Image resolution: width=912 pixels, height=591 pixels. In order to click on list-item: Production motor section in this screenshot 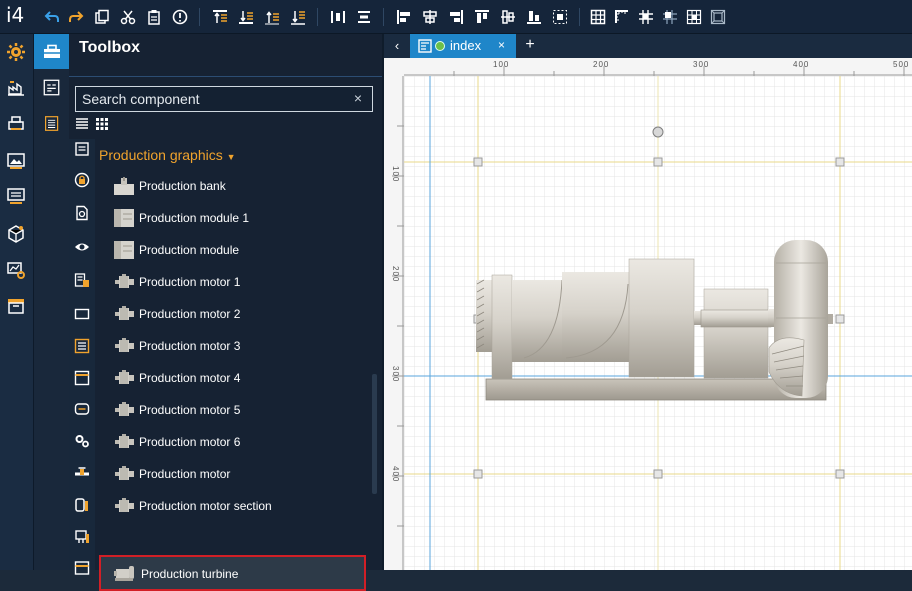, I will do `click(232, 506)`.